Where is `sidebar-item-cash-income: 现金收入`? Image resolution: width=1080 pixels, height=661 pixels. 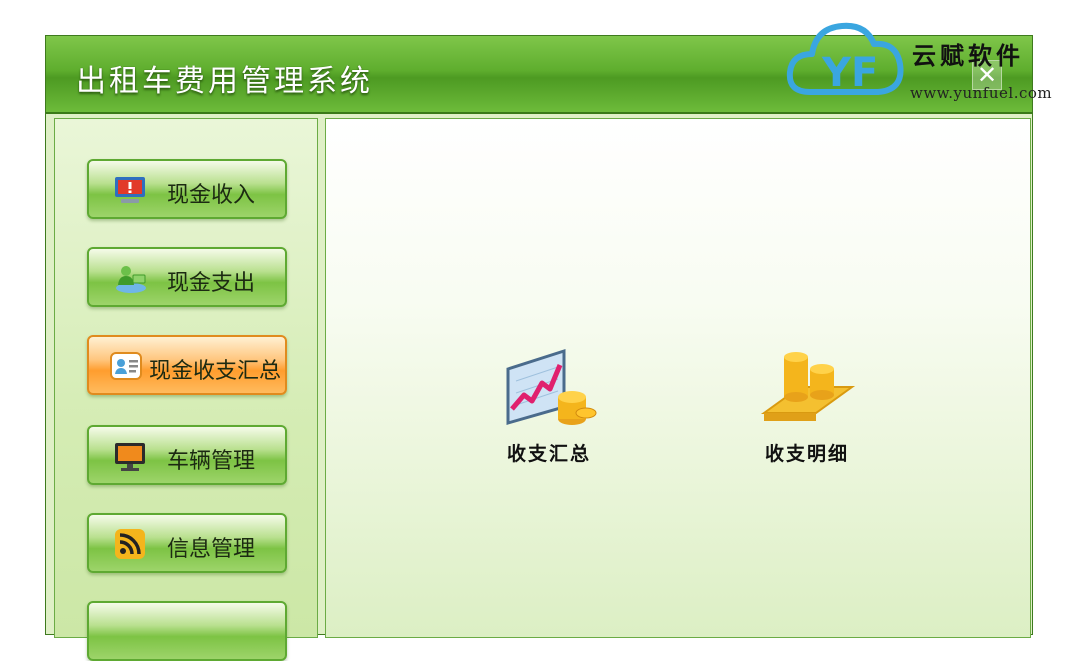
sidebar-item-cash-income: 现金收入 is located at coordinates (187, 189).